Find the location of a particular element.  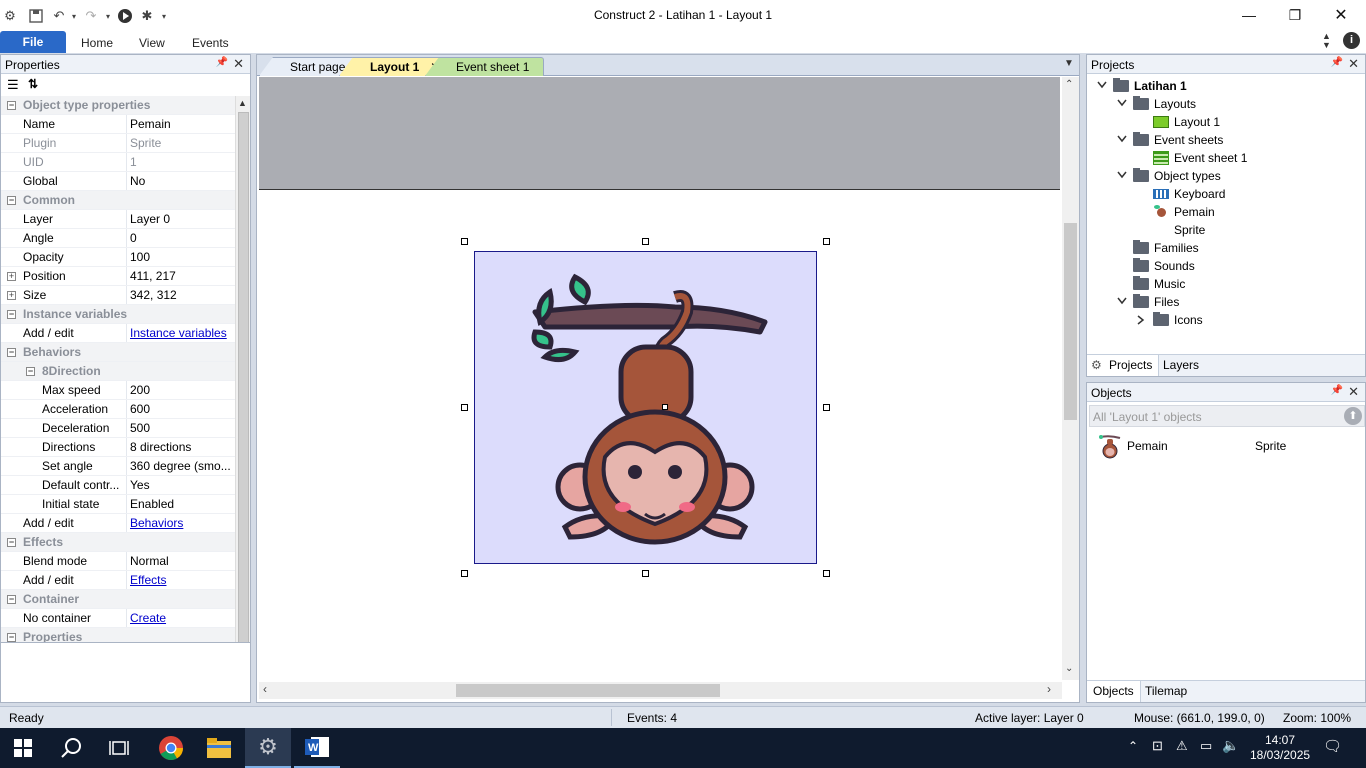

tree-item: Event sheet 1 is located at coordinates (1200, 158).